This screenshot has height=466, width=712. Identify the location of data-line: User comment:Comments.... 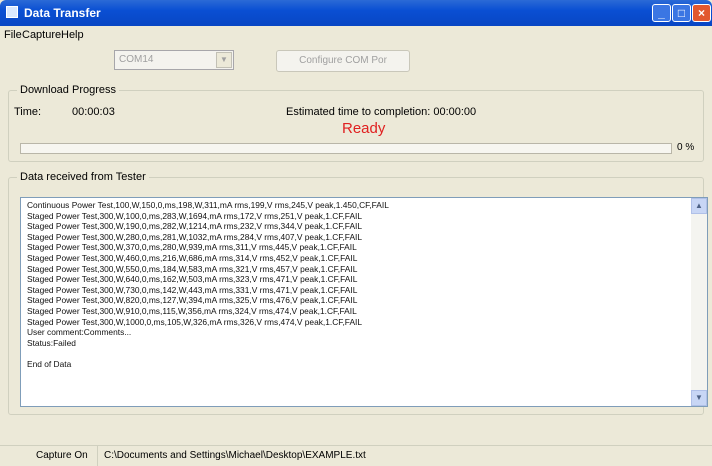
(79, 332).